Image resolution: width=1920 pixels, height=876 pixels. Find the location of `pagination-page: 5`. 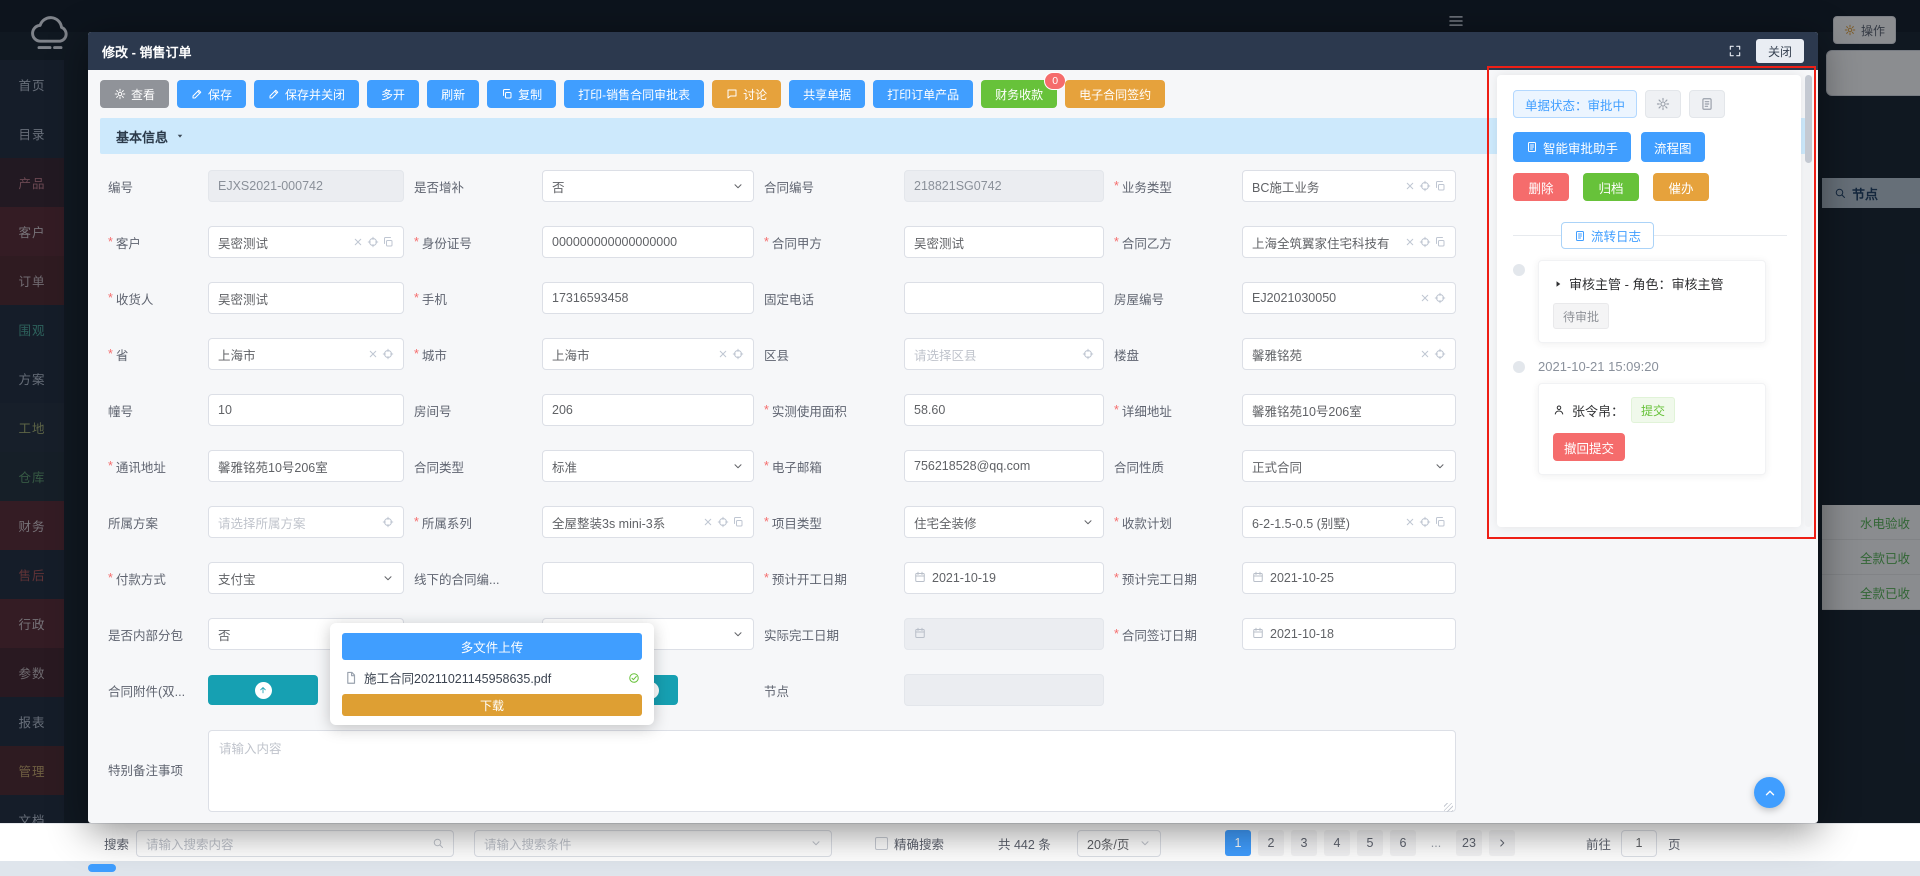

pagination-page: 5 is located at coordinates (1370, 843).